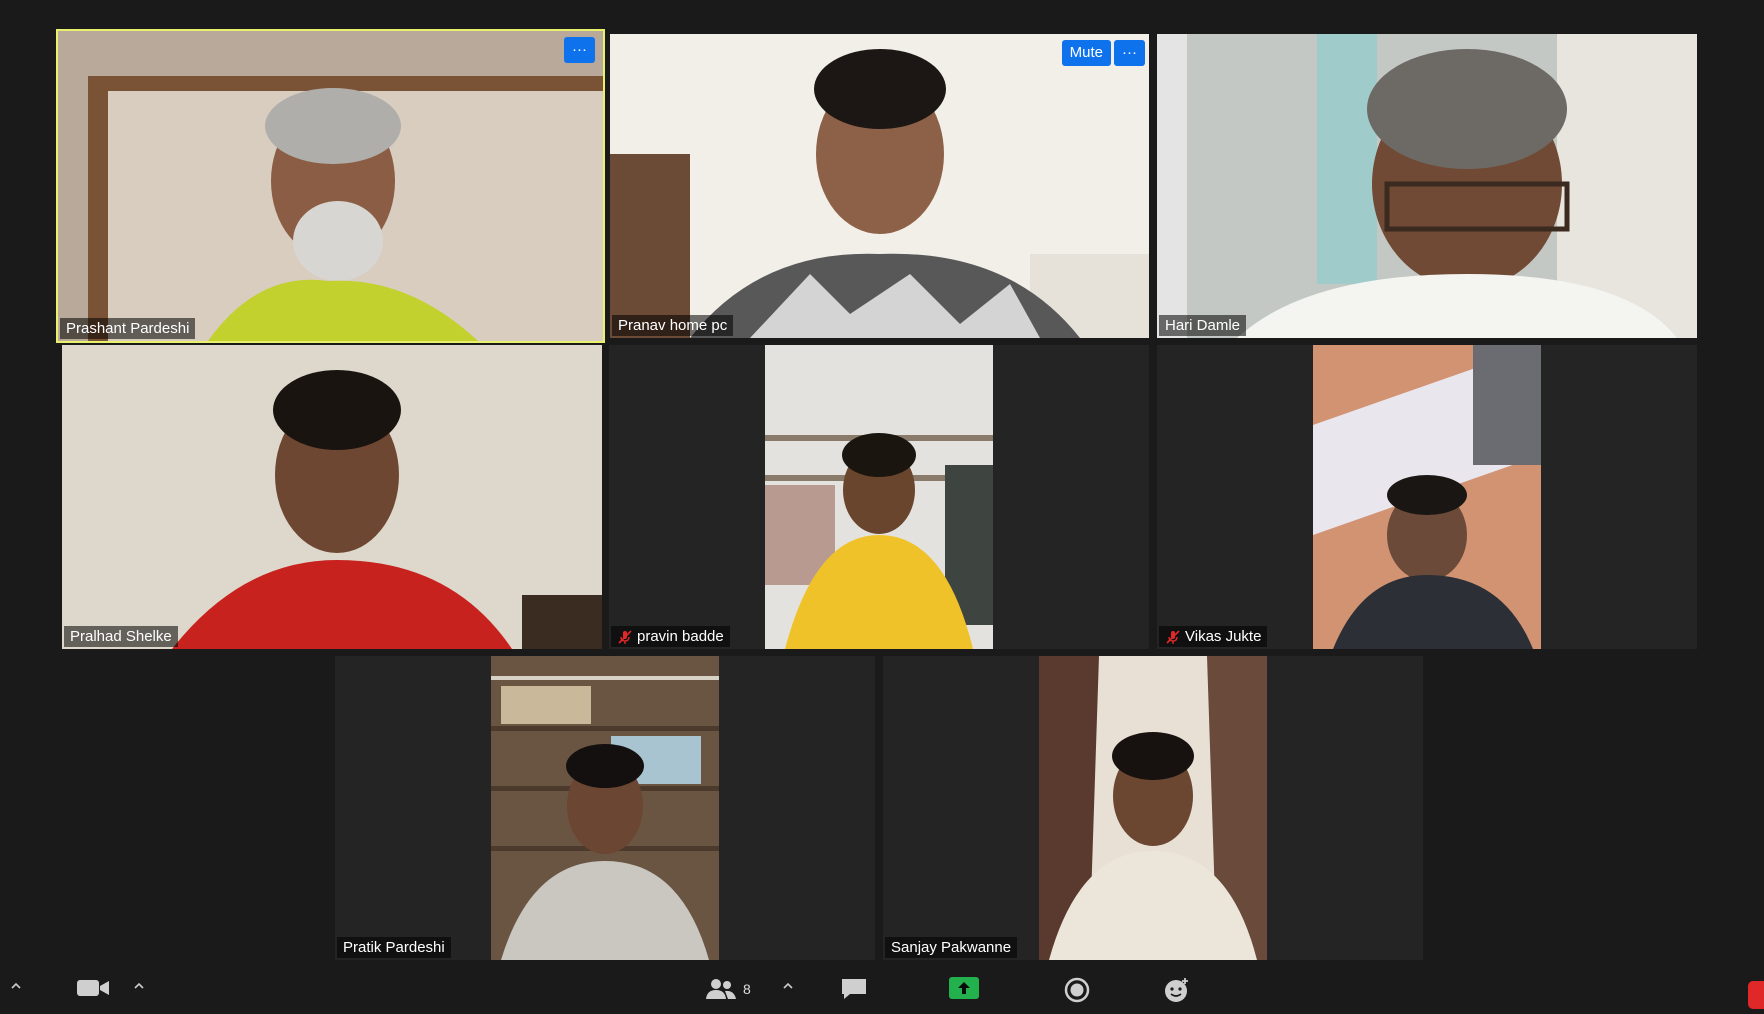  I want to click on video-tile-vikas-jukte: Vikas Jukte, so click(1427, 497).